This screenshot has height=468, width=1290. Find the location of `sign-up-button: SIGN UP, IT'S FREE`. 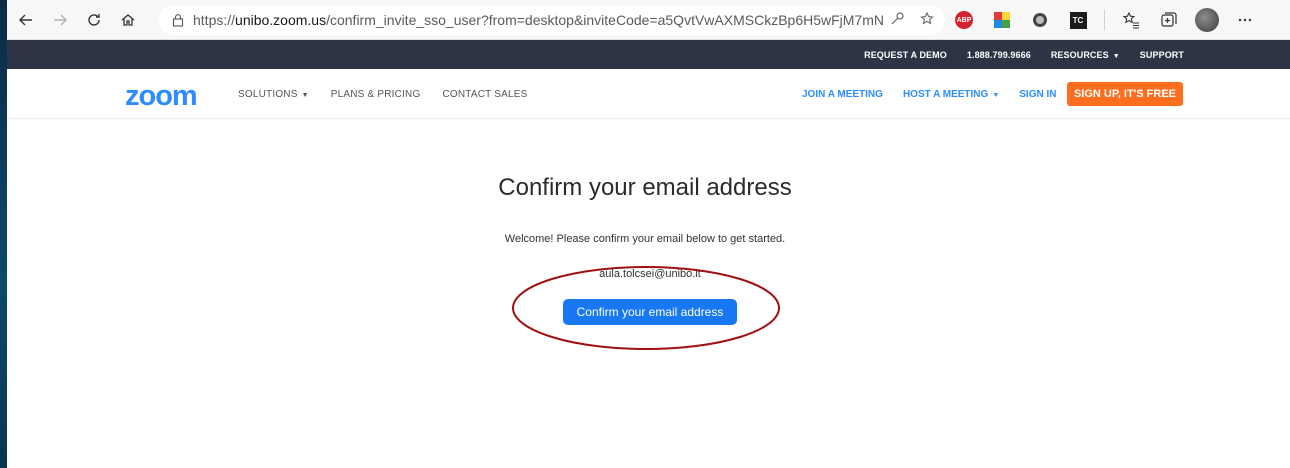

sign-up-button: SIGN UP, IT'S FREE is located at coordinates (1125, 94).